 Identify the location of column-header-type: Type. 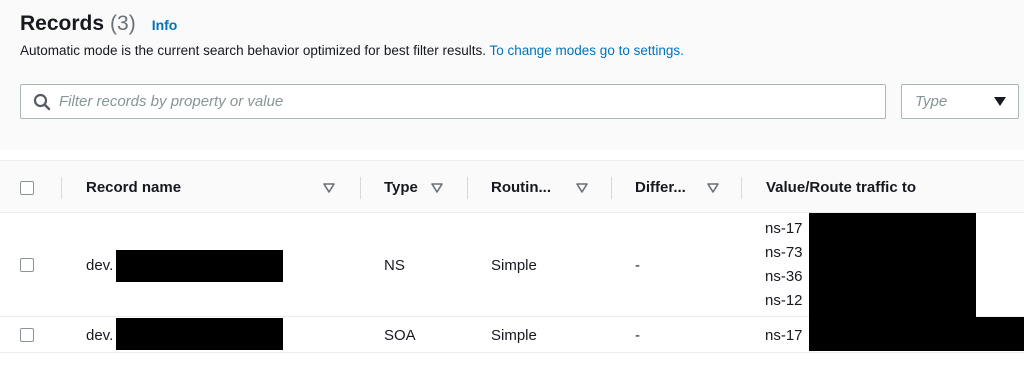
(401, 187).